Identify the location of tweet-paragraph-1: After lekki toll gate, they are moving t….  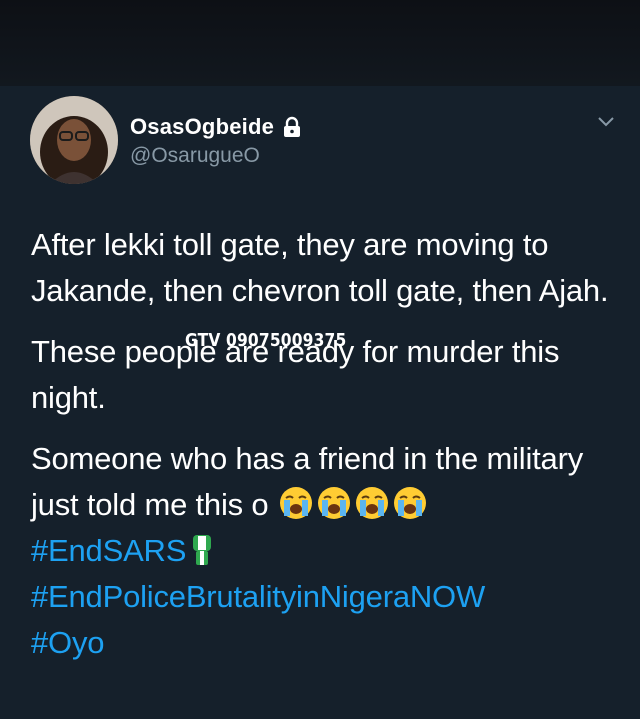
(320, 267).